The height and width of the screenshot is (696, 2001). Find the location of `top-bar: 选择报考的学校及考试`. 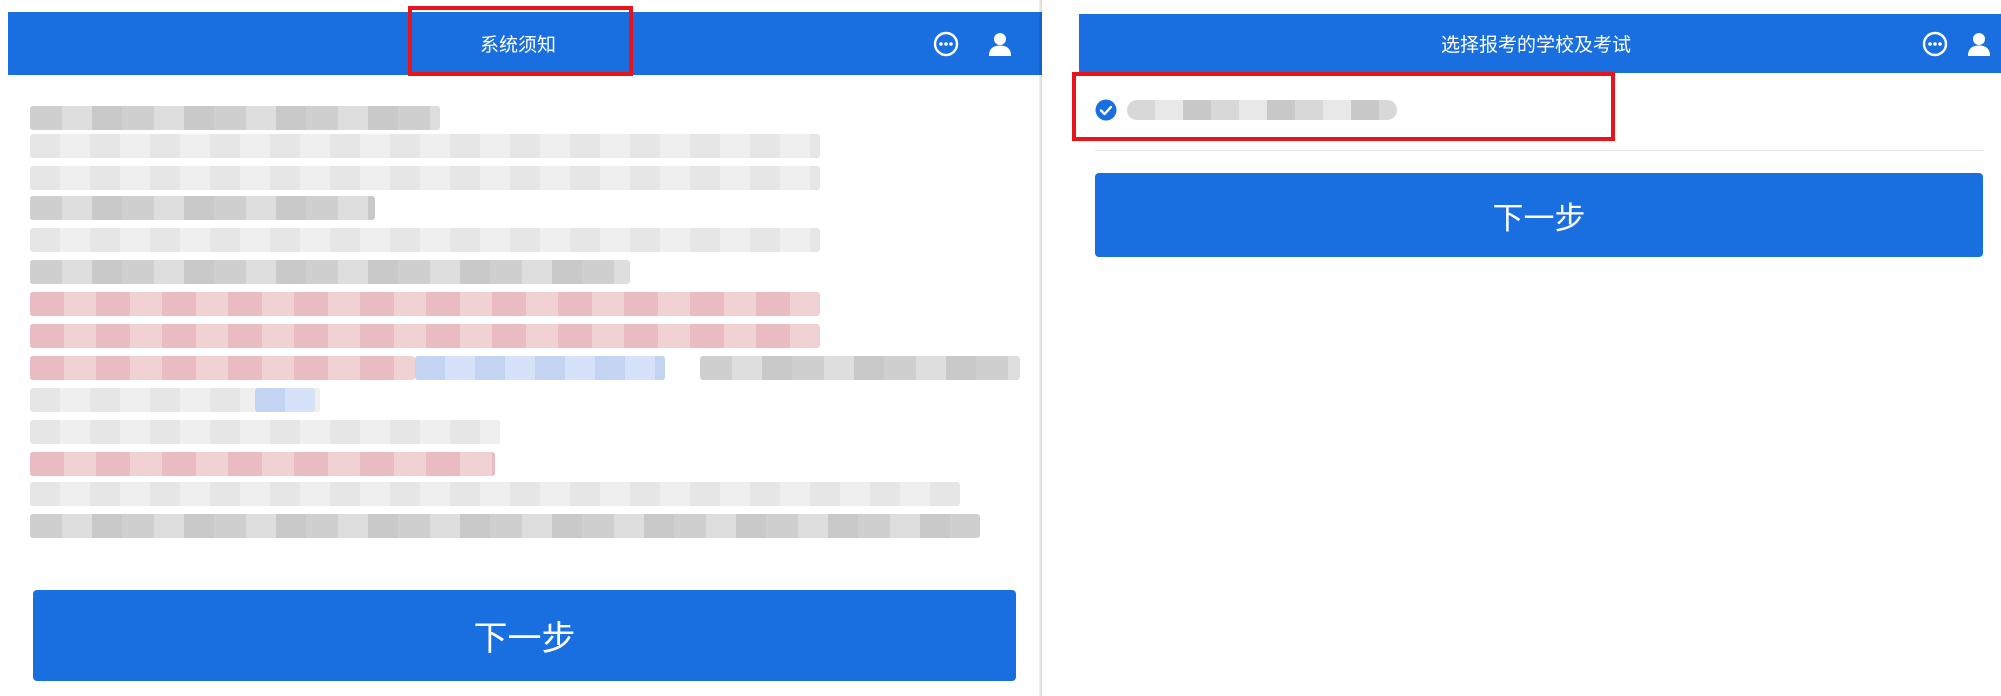

top-bar: 选择报考的学校及考试 is located at coordinates (1540, 43).